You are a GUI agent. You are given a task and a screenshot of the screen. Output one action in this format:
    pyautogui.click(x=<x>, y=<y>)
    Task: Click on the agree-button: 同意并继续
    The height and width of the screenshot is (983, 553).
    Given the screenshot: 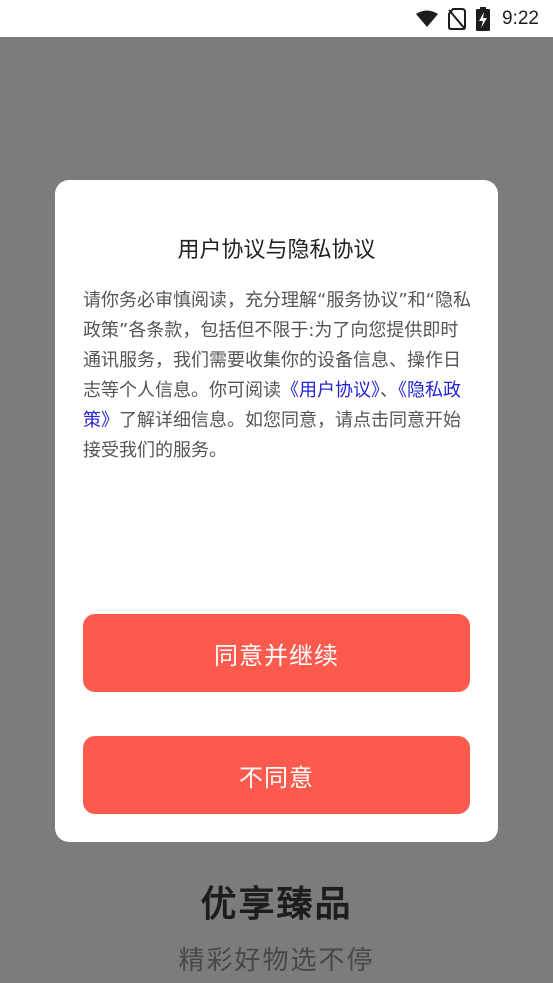 What is the action you would take?
    pyautogui.click(x=276, y=653)
    